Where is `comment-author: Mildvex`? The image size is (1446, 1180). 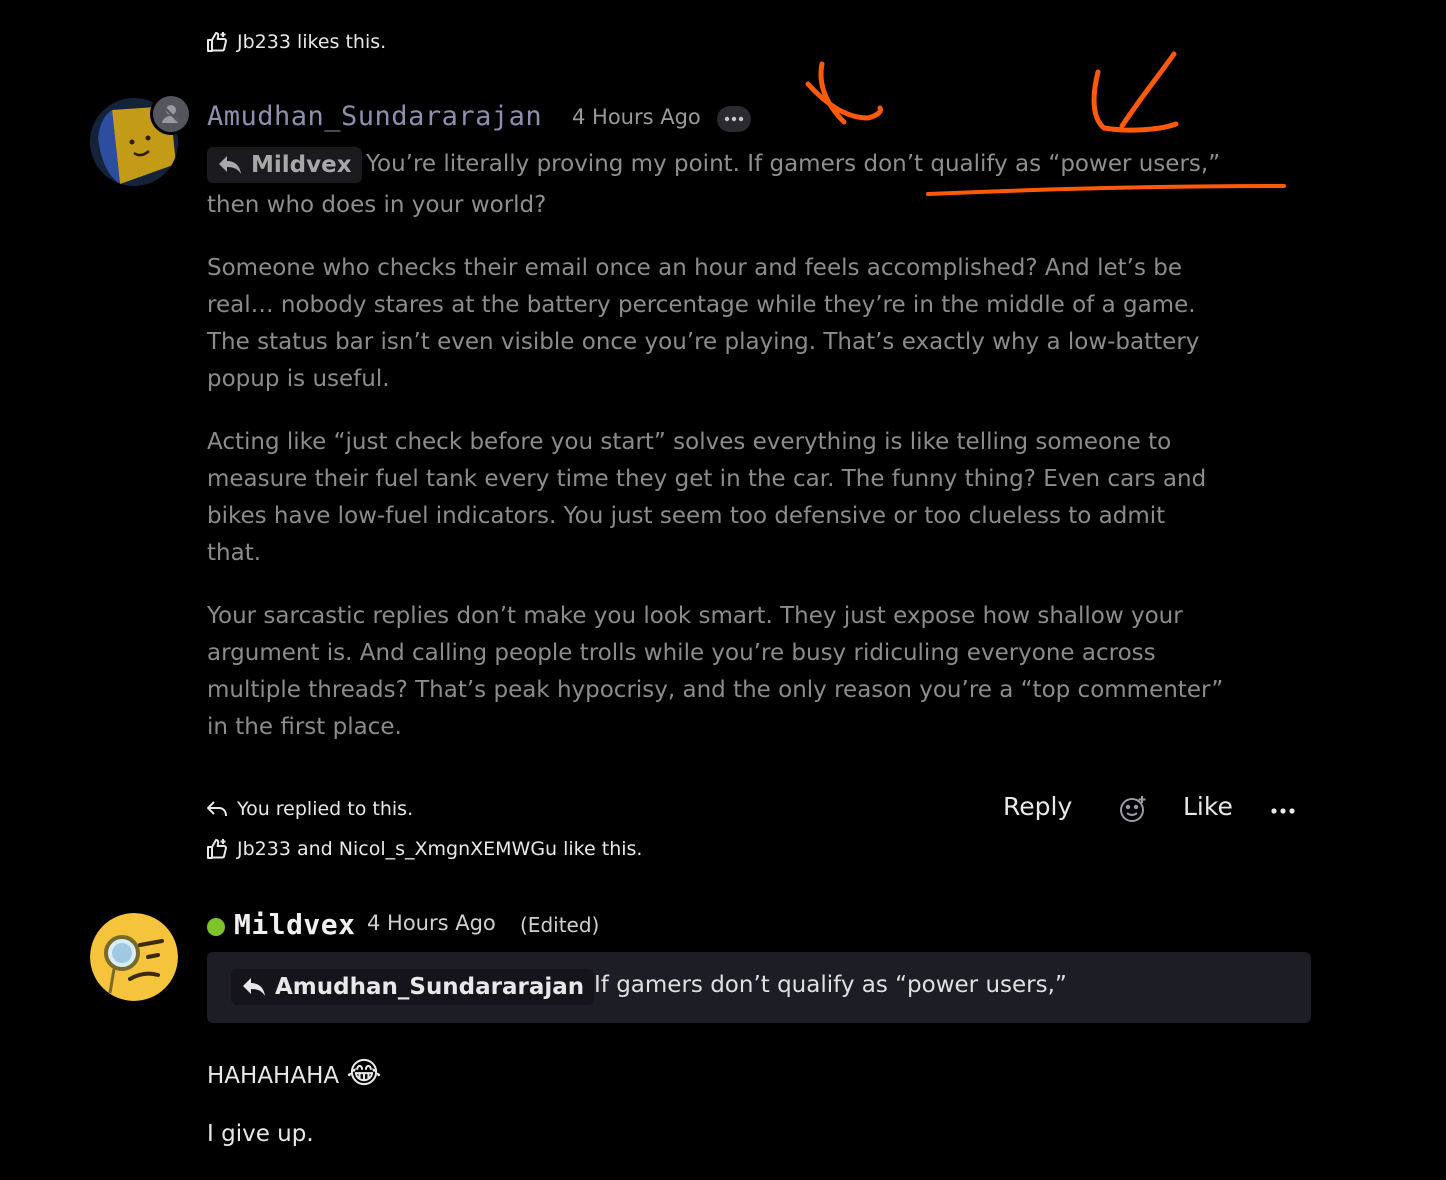
comment-author: Mildvex is located at coordinates (295, 924).